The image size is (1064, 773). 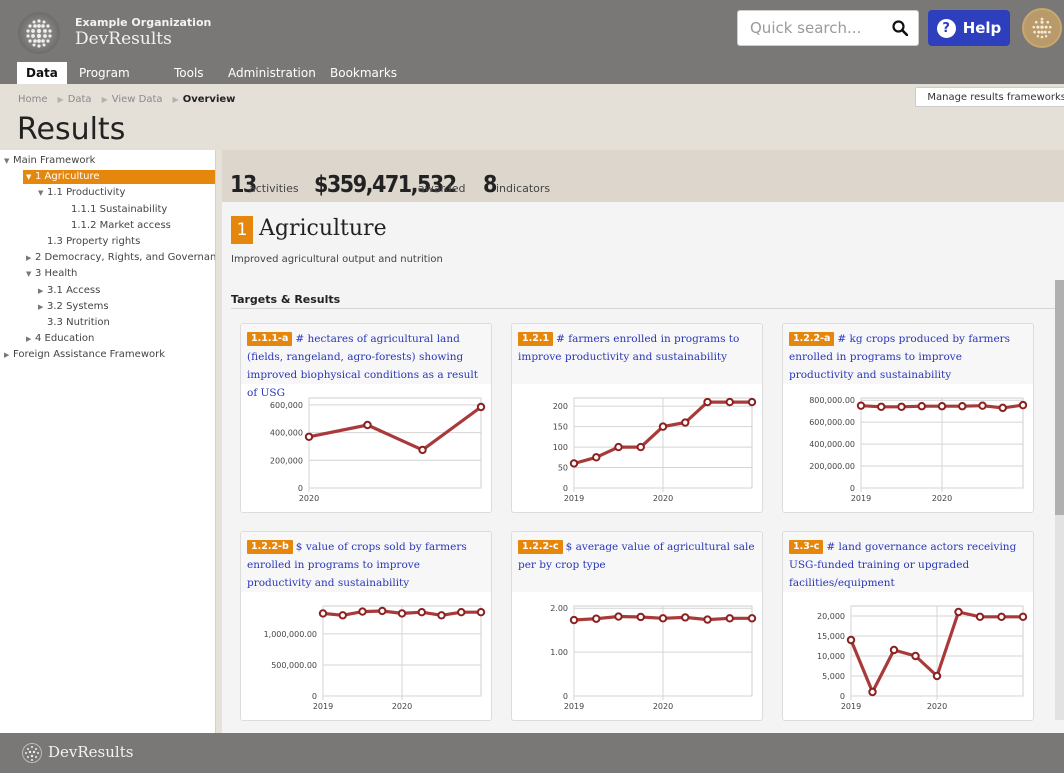 What do you see at coordinates (51, 274) in the screenshot?
I see `sidebar-item: ▼ 3 Health` at bounding box center [51, 274].